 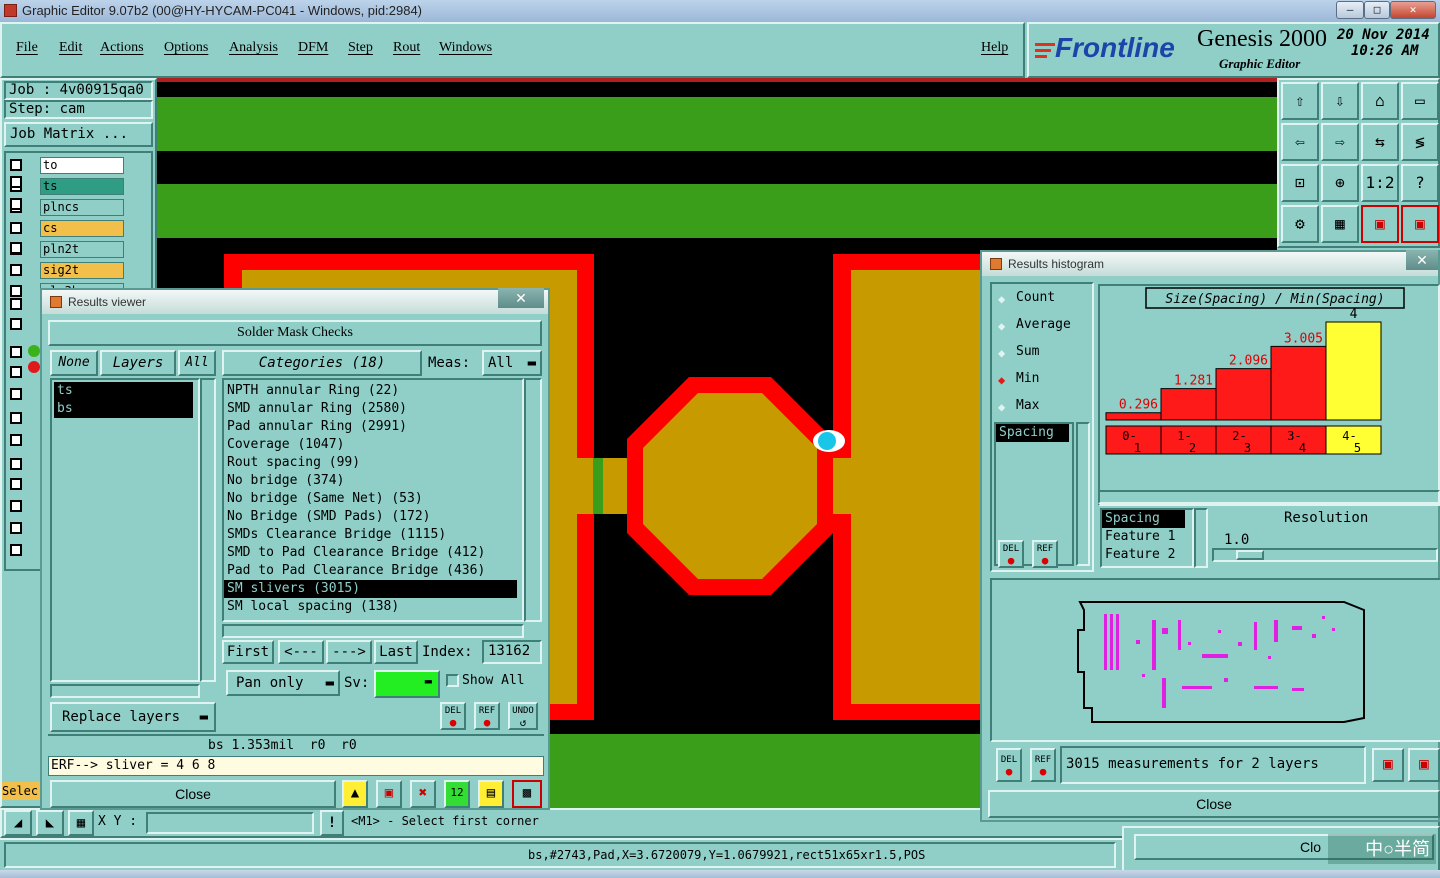 I want to click on hist-del-button: DEL ●, so click(x=1011, y=554).